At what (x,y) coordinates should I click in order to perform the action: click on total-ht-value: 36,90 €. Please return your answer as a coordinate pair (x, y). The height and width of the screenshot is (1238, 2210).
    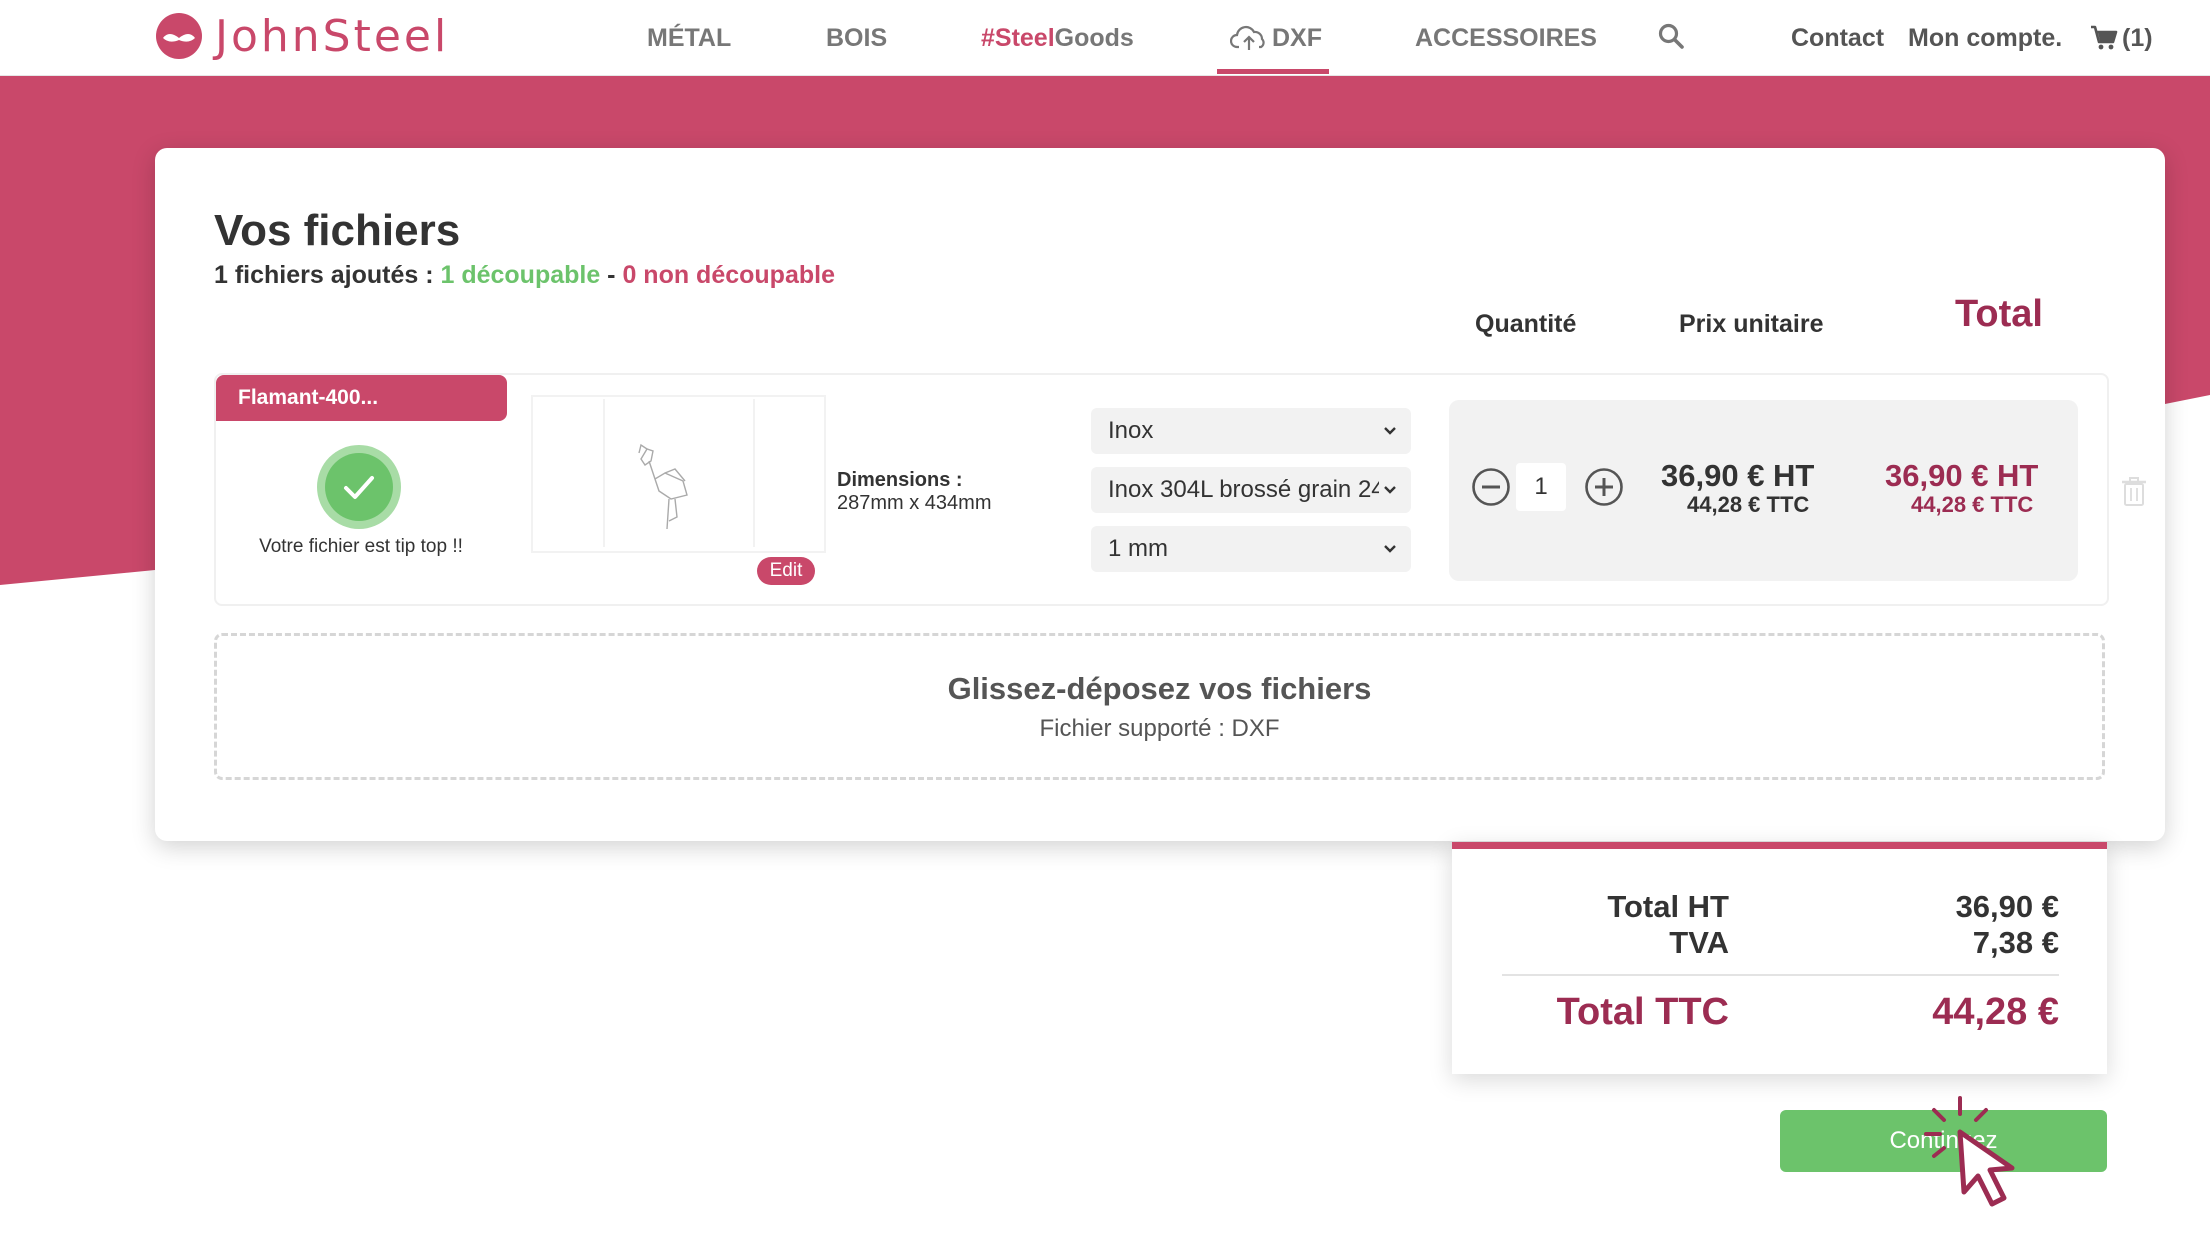
    Looking at the image, I should click on (2007, 906).